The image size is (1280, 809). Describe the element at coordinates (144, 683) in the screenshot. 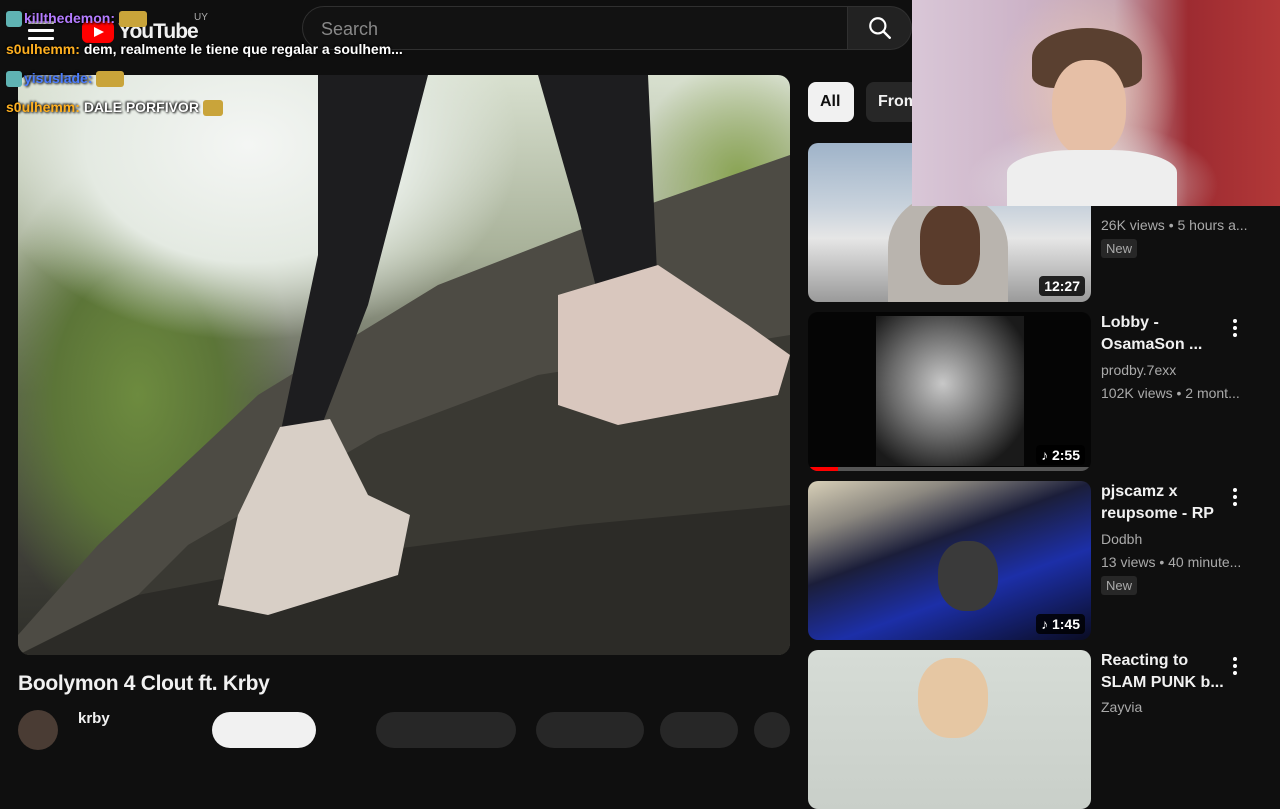

I see `video-title: Boolymon 4 Clout ft. Krby` at that location.